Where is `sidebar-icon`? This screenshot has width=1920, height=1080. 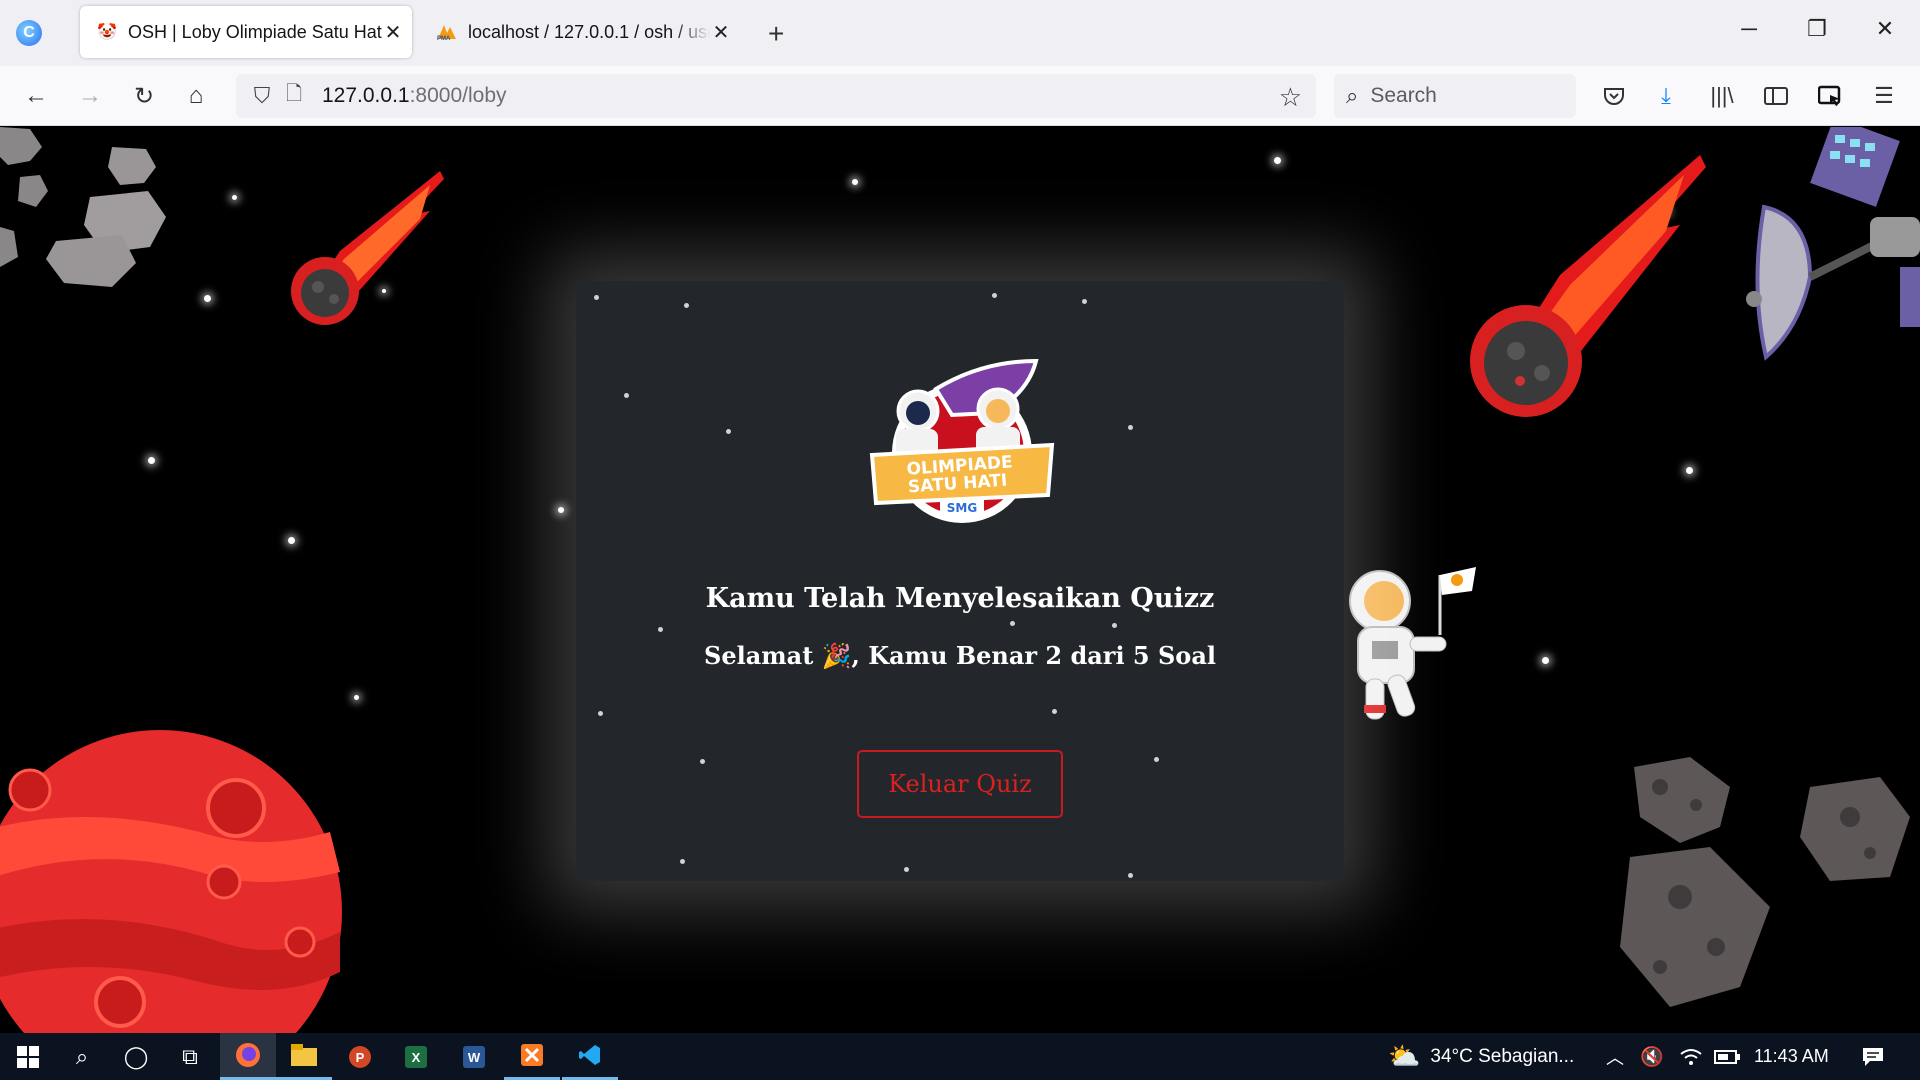 sidebar-icon is located at coordinates (1776, 96).